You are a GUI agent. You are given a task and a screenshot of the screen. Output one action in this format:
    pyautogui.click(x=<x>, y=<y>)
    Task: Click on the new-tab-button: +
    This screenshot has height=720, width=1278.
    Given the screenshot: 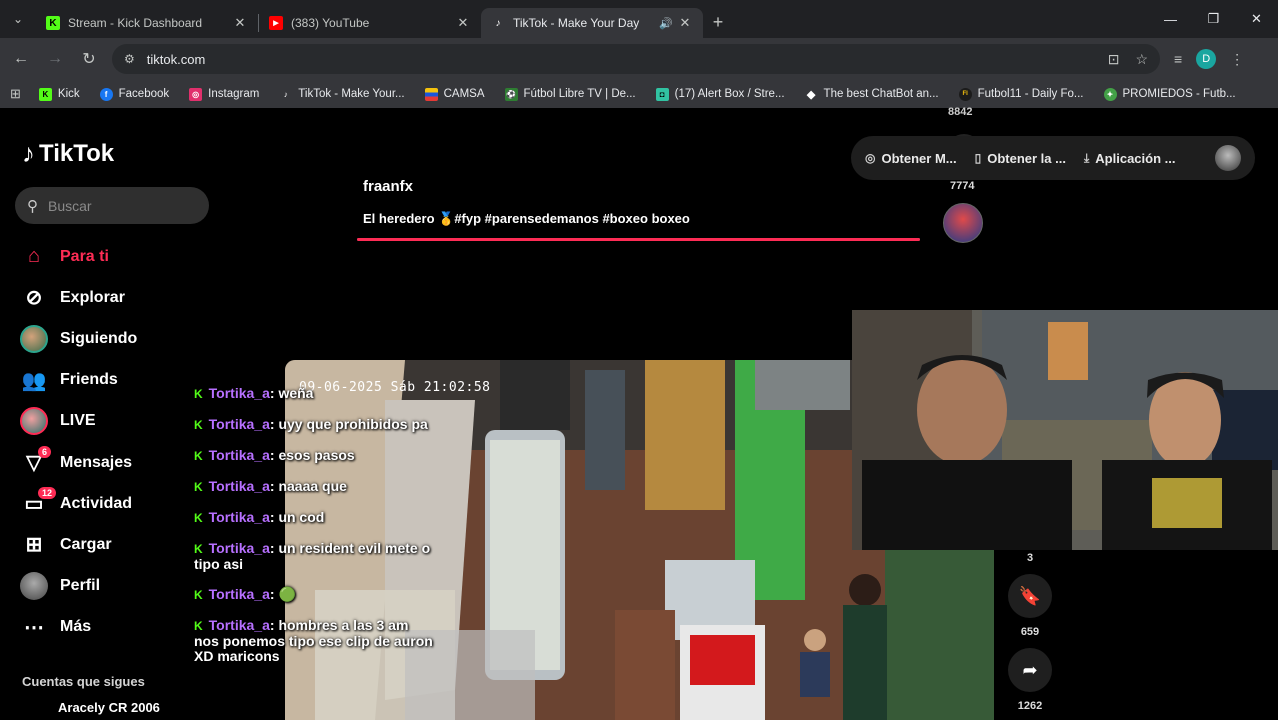 What is the action you would take?
    pyautogui.click(x=718, y=22)
    